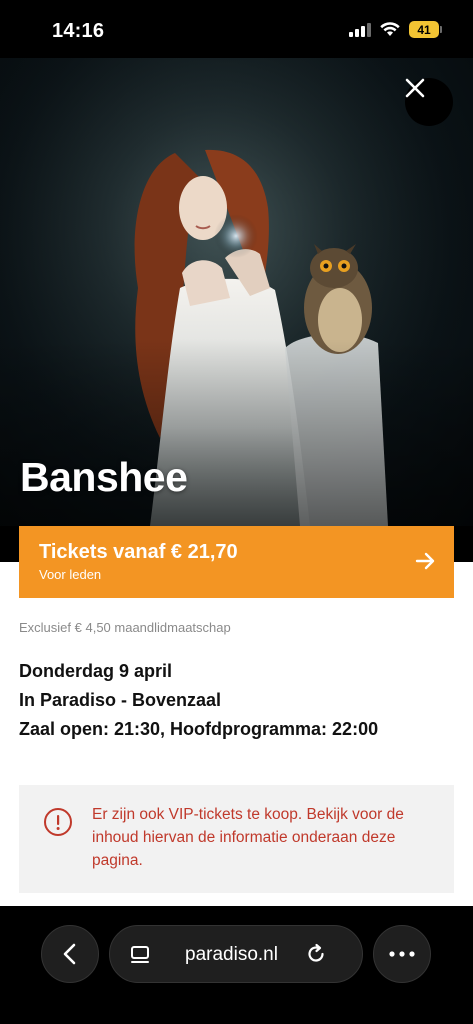  What do you see at coordinates (236, 29) in the screenshot?
I see `status-bar: 14:16 41` at bounding box center [236, 29].